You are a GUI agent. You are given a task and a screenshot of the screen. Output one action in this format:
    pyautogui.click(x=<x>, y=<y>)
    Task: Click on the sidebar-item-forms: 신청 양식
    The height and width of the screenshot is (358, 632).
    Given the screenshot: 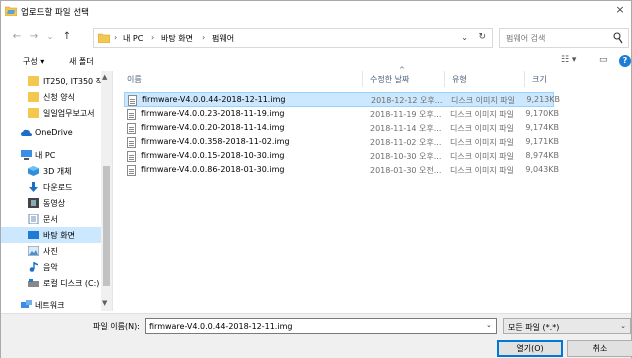 What is the action you would take?
    pyautogui.click(x=51, y=97)
    